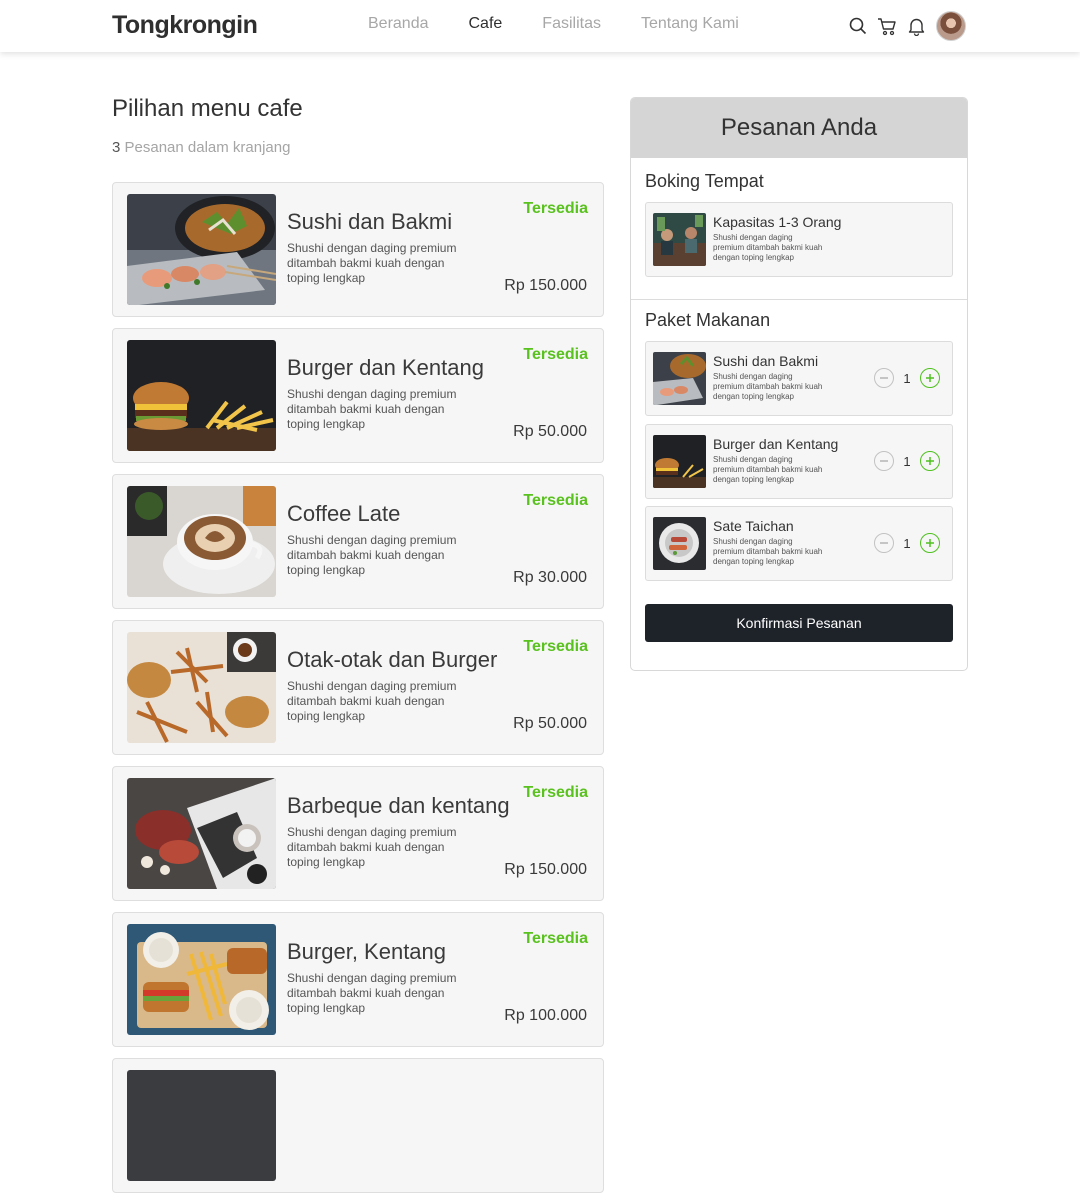 Image resolution: width=1080 pixels, height=1204 pixels. I want to click on nav-fasilitas: Fasilitas, so click(571, 24).